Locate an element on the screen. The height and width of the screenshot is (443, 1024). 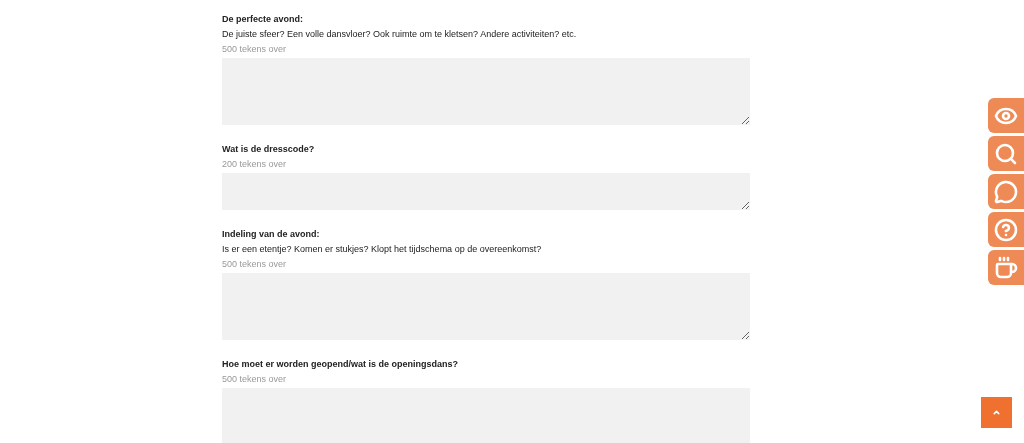
search-icon is located at coordinates (1006, 153).